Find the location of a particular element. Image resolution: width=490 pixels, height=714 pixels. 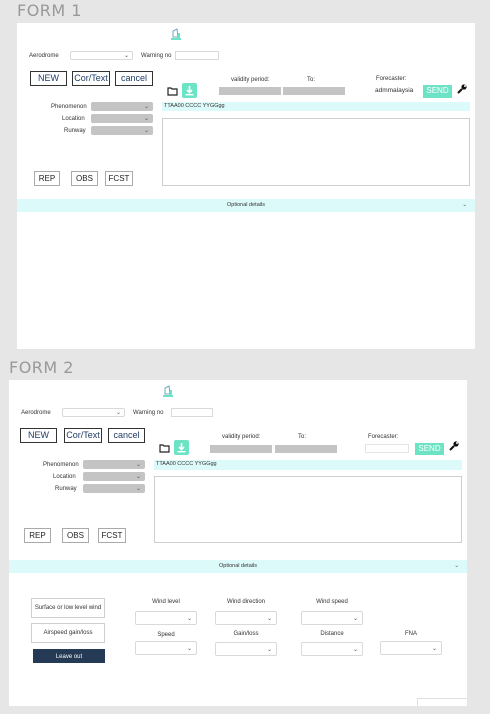

wind-direction-label: Wind direction is located at coordinates (245, 602).